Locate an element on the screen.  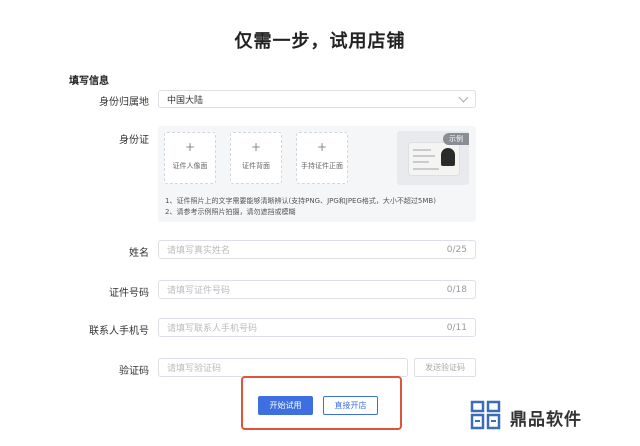
name-placeholder: 请填写真实姓名 is located at coordinates (199, 251).